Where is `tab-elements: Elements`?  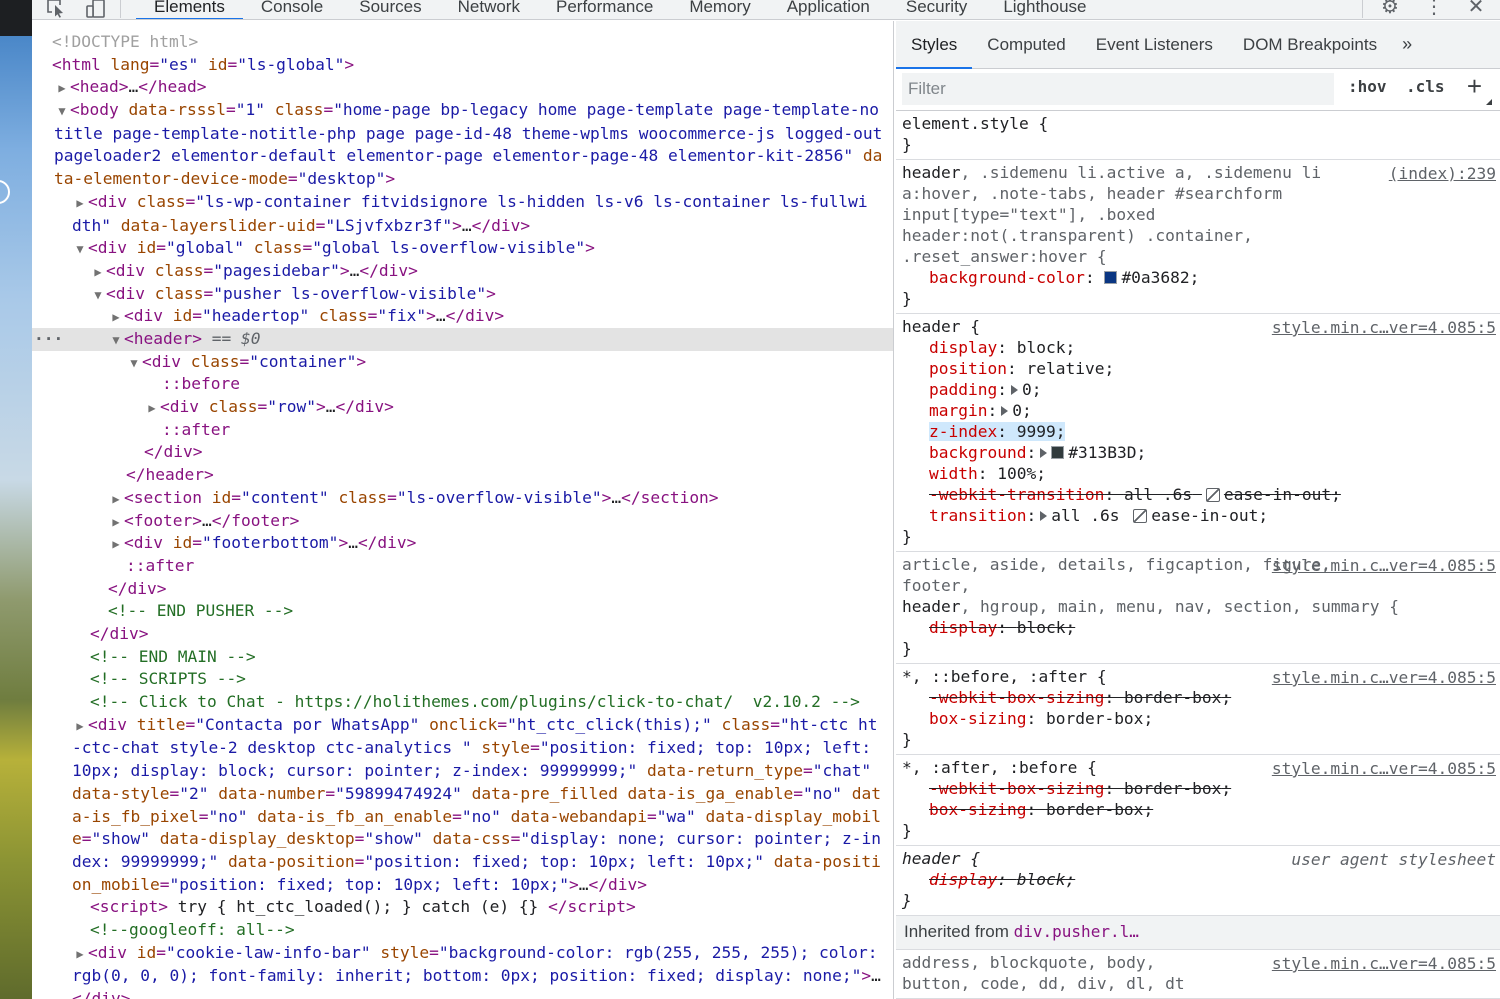 tab-elements: Elements is located at coordinates (189, 9).